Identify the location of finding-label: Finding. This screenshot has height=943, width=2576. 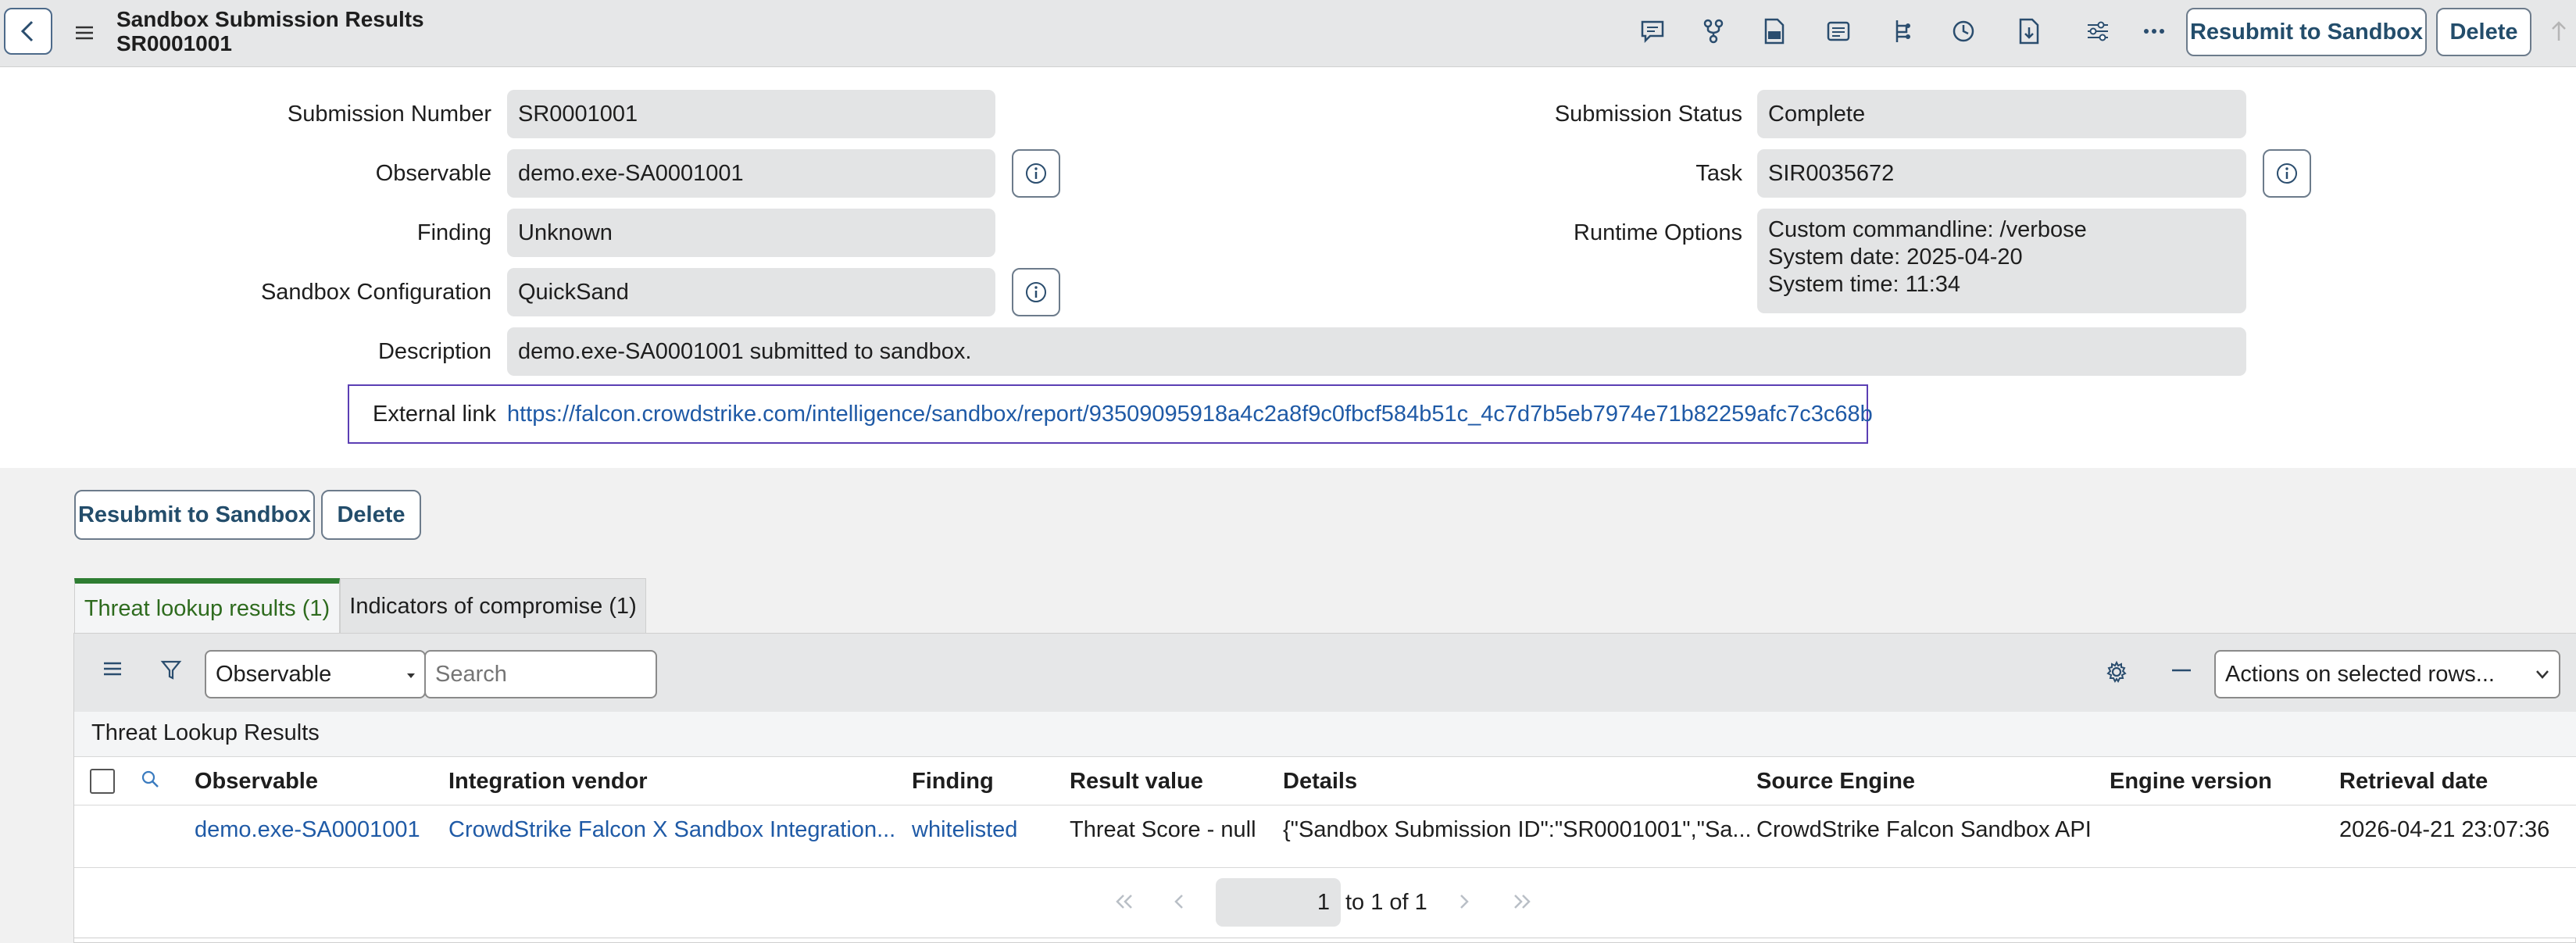
(453, 233).